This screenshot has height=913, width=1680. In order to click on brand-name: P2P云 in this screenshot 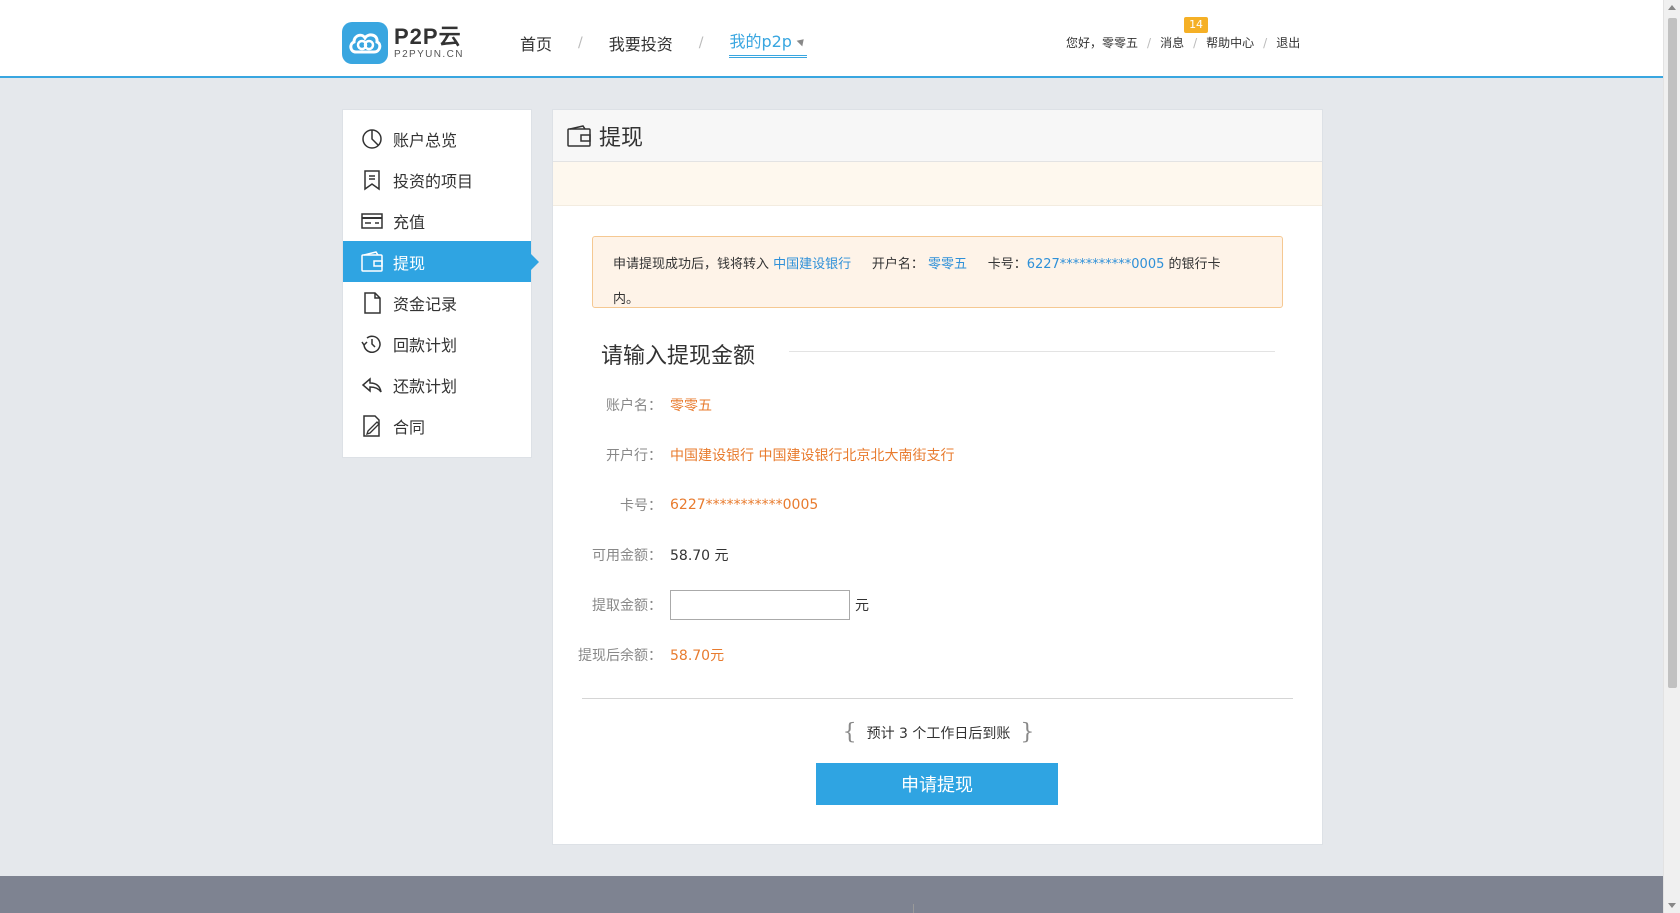, I will do `click(428, 36)`.